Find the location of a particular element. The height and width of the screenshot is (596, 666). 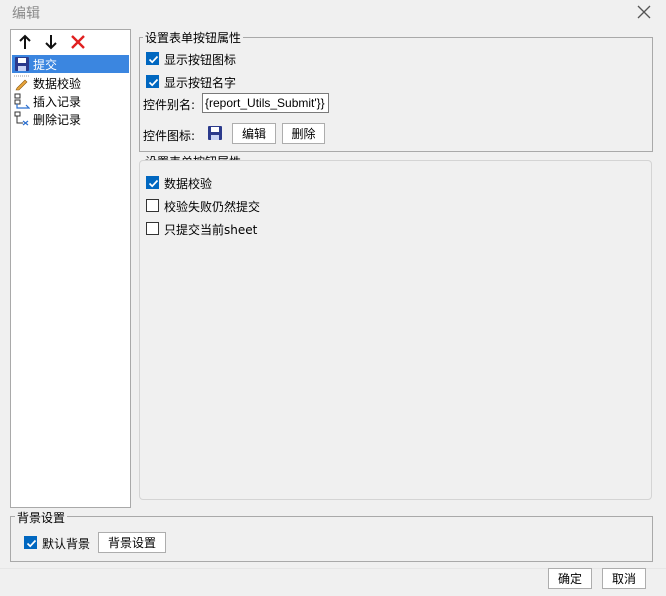

insert-row-icon is located at coordinates (22, 101).